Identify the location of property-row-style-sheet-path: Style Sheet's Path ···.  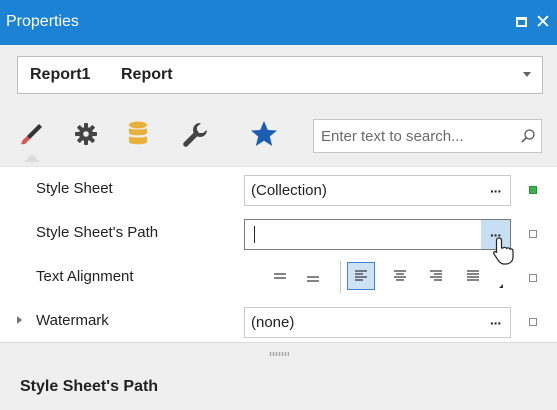
(278, 233).